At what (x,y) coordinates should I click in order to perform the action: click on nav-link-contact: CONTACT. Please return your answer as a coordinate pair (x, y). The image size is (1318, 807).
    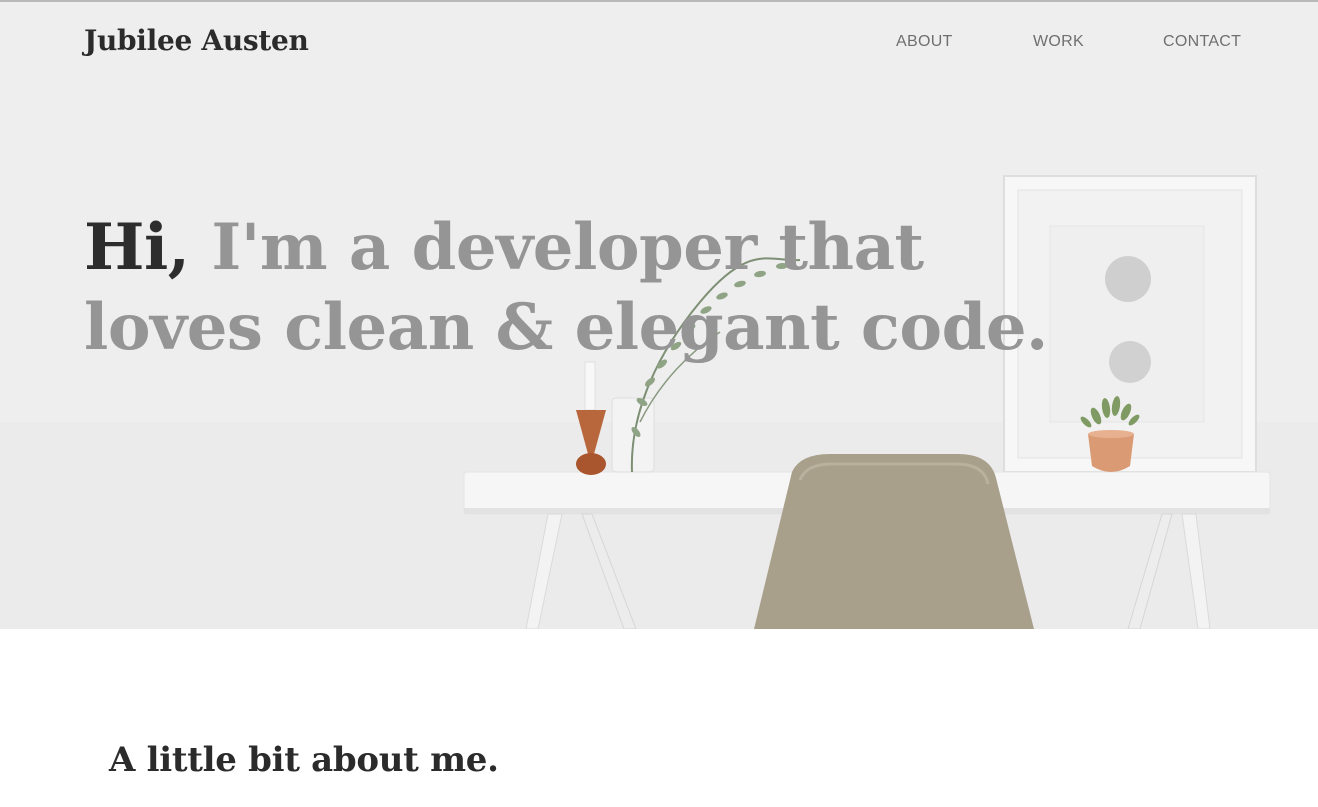
    Looking at the image, I should click on (1202, 42).